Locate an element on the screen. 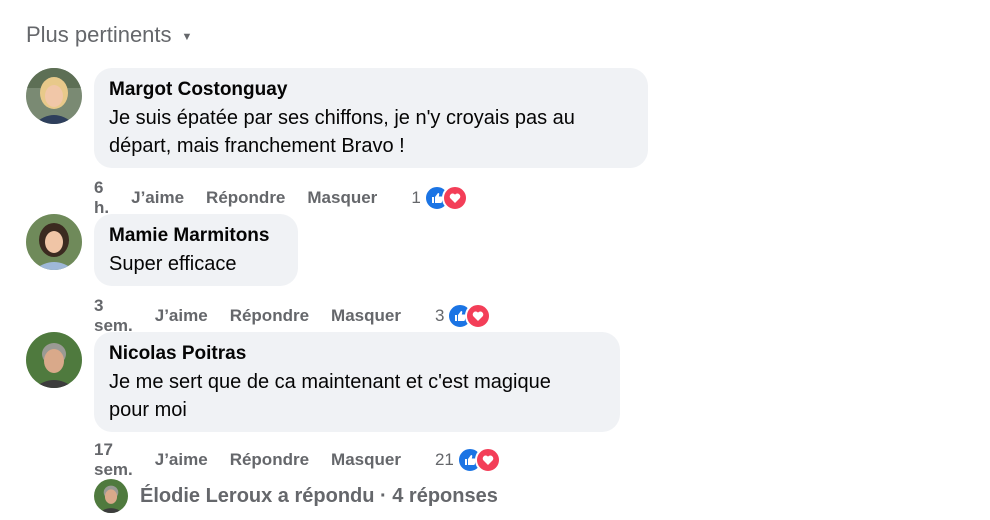 This screenshot has width=990, height=520. reactions-count: 3 is located at coordinates (439, 315).